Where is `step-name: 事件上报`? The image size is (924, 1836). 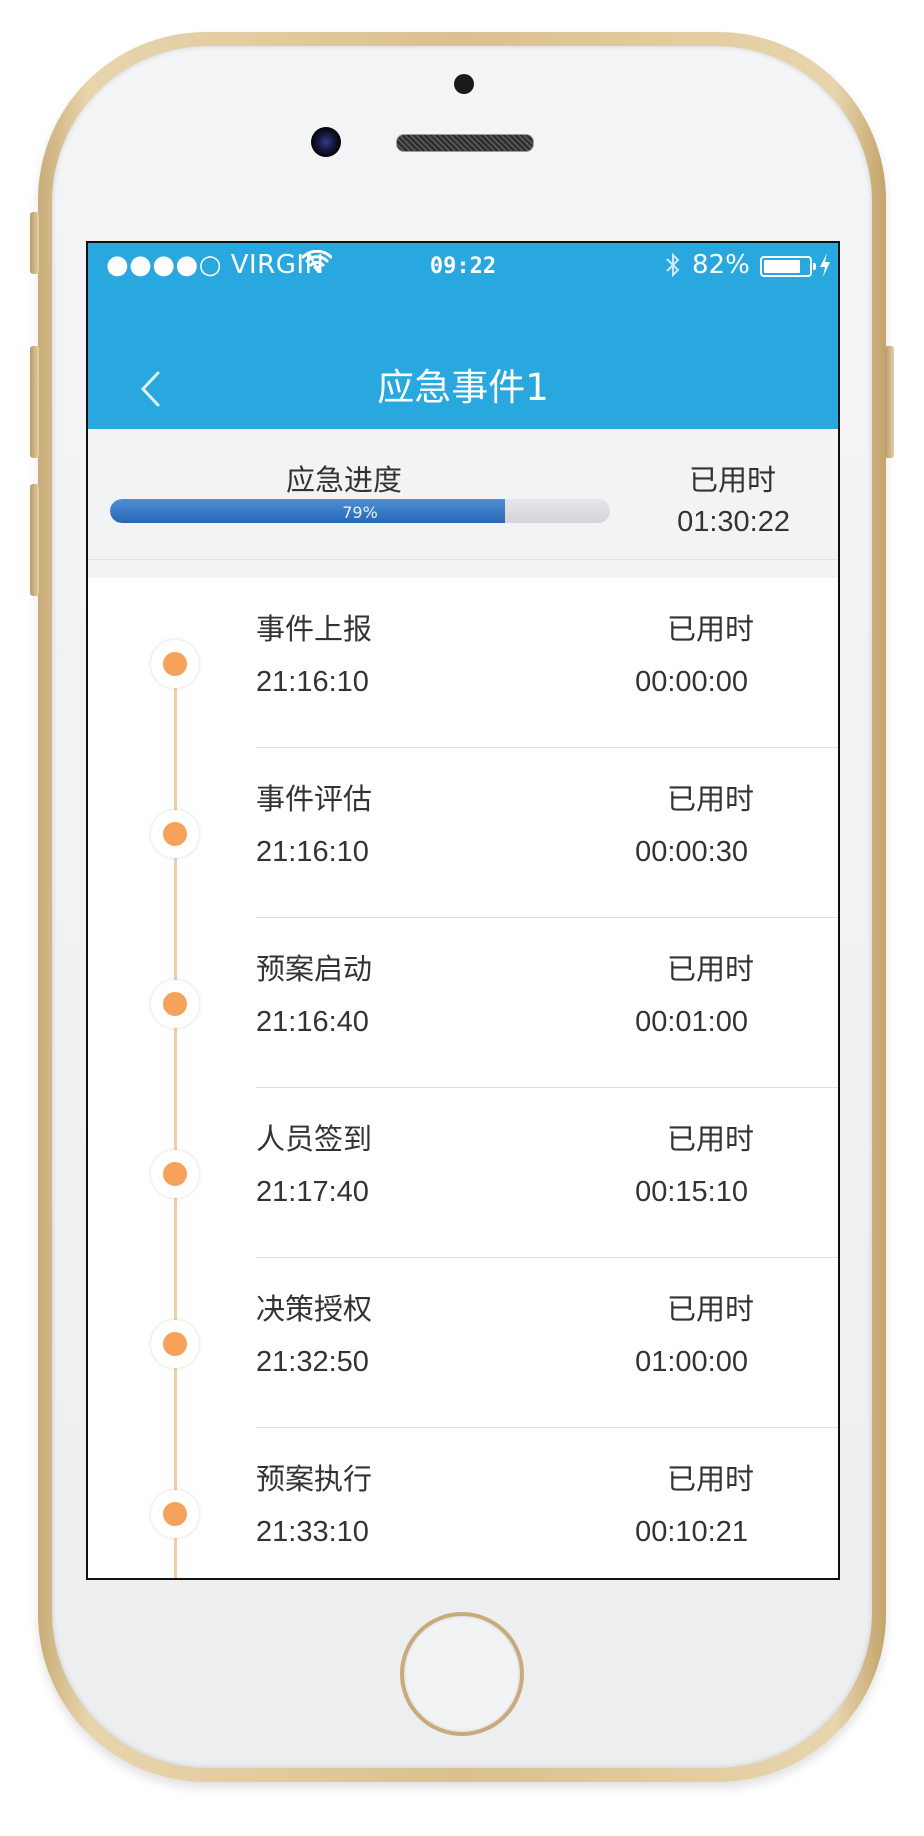
step-name: 事件上报 is located at coordinates (314, 629).